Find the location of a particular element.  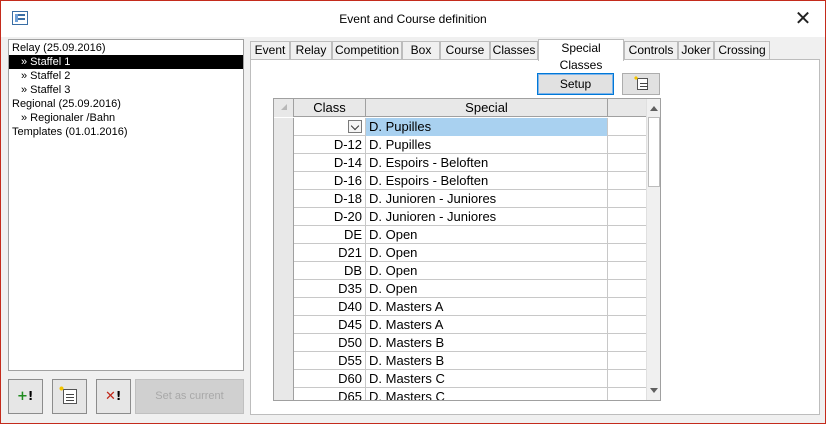

setup-button: Setup is located at coordinates (575, 84).